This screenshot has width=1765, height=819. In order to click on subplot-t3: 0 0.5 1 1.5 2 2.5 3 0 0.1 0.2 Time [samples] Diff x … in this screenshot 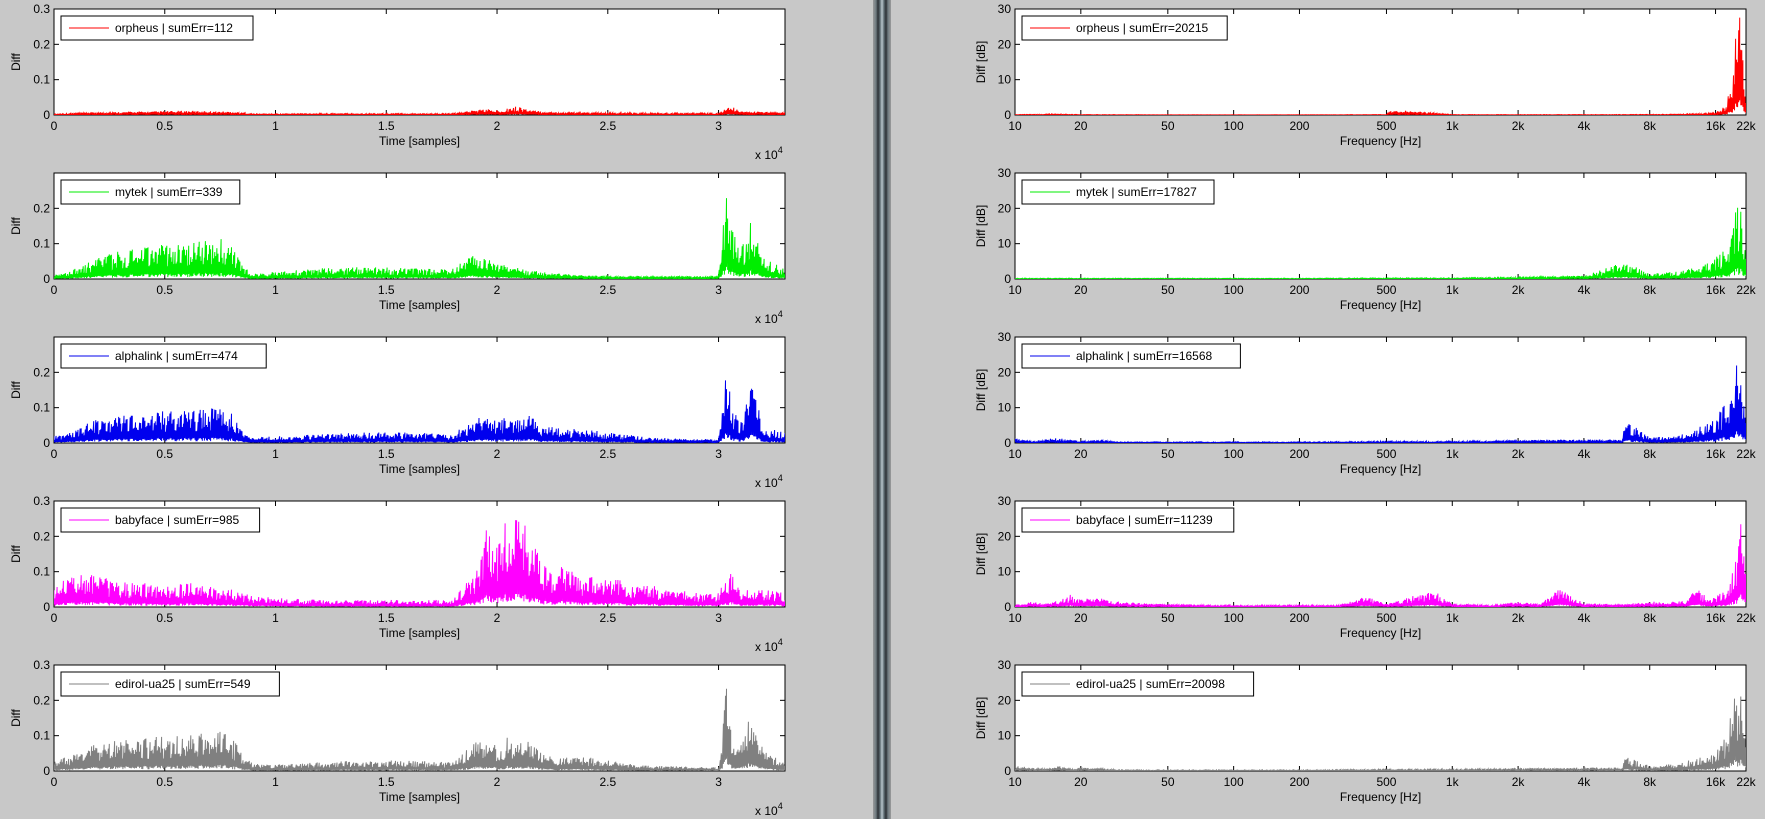, I will do `click(397, 413)`.